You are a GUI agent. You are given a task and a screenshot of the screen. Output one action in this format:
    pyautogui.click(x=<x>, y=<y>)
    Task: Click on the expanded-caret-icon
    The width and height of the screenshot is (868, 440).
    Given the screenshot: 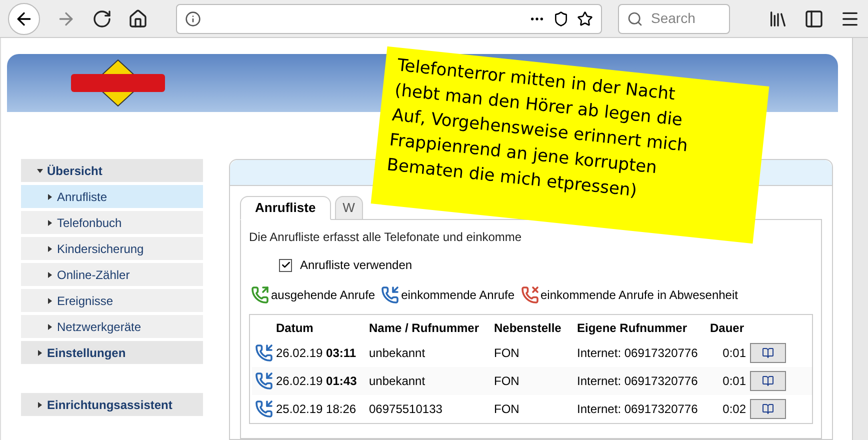 What is the action you would take?
    pyautogui.click(x=40, y=171)
    